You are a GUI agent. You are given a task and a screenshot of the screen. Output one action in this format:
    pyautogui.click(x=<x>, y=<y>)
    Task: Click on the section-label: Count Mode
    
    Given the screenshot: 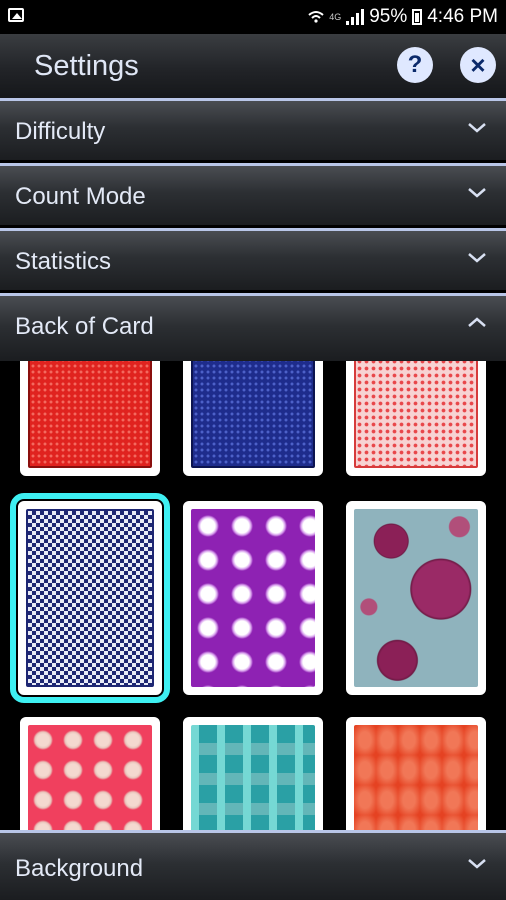 What is the action you would take?
    pyautogui.click(x=80, y=196)
    